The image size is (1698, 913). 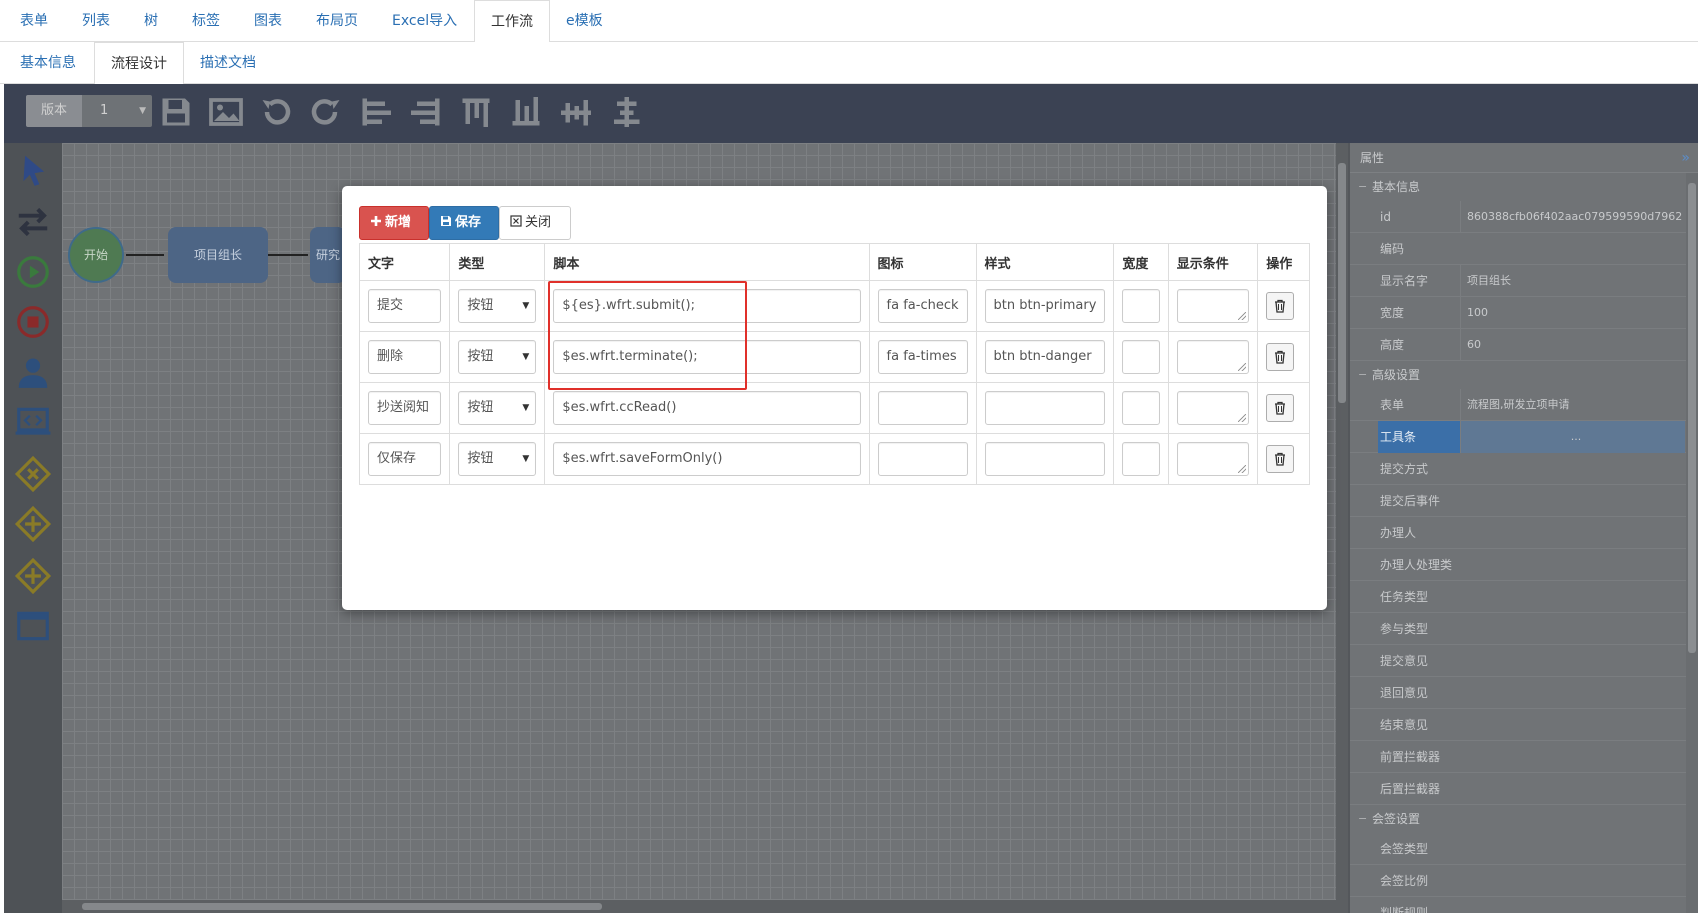 What do you see at coordinates (1045, 306) in the screenshot?
I see `style-input: btn btn-primary` at bounding box center [1045, 306].